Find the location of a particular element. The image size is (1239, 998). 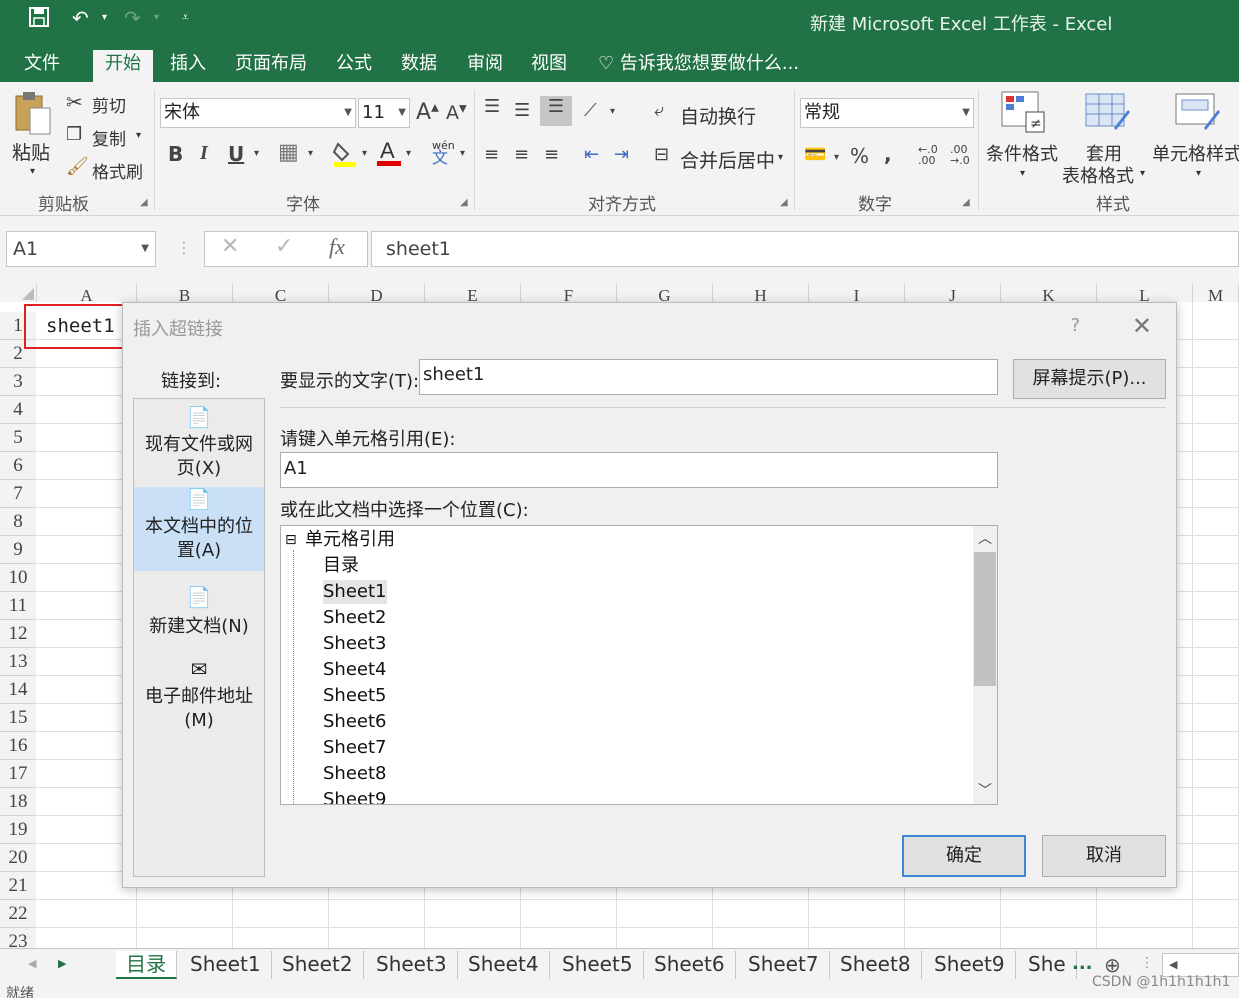

bold-icon: B is located at coordinates (175, 154).